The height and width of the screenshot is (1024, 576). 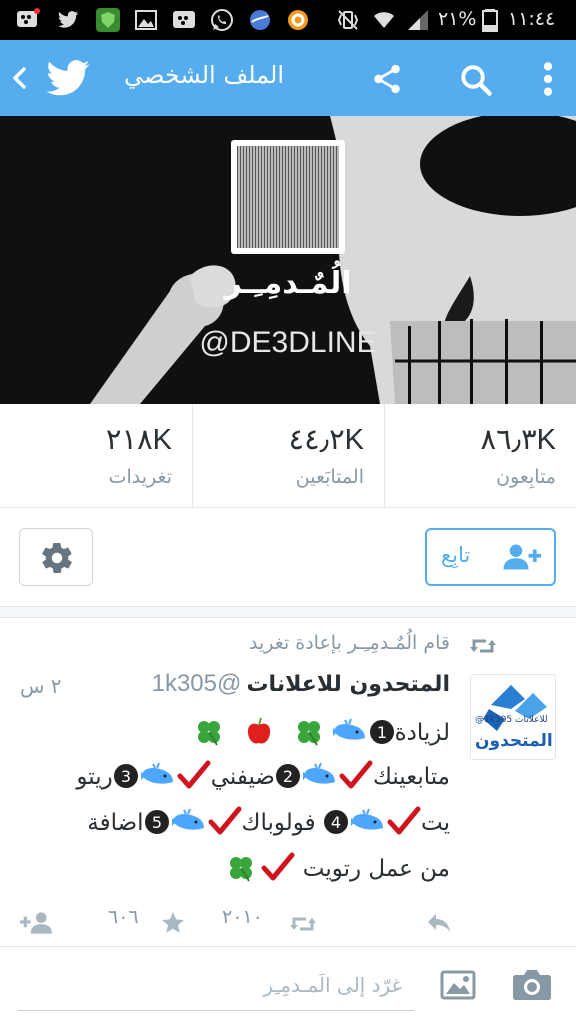 I want to click on signal-icon, so click(x=418, y=20).